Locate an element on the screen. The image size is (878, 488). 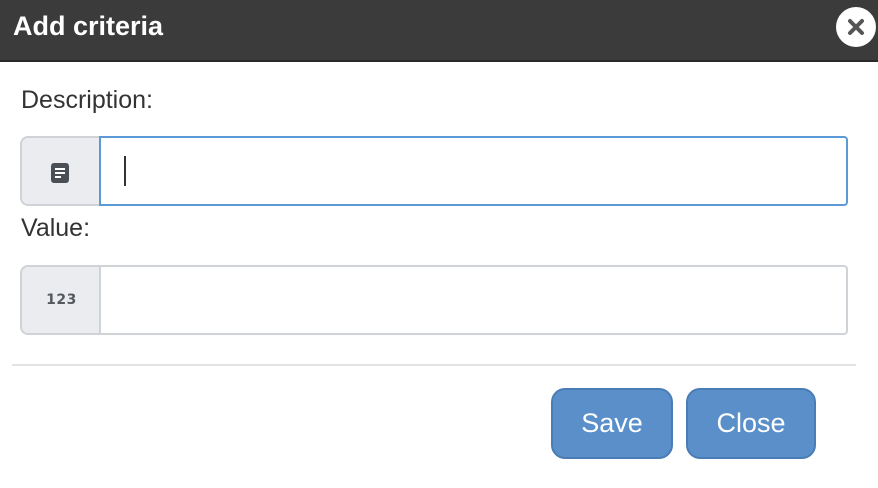
description-addon is located at coordinates (59, 171).